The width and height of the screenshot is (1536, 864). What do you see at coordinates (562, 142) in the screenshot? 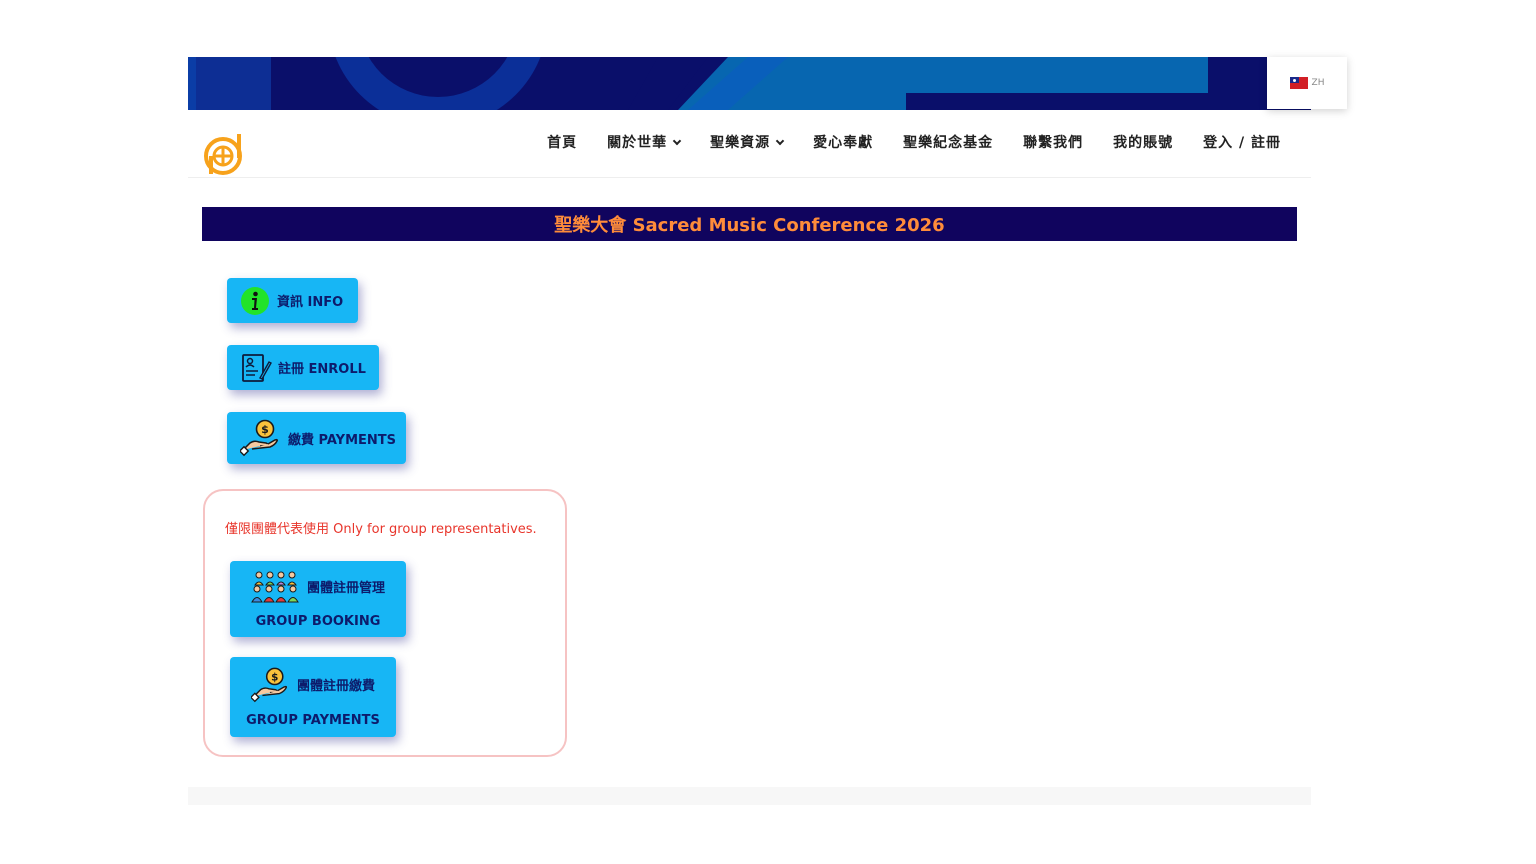
I see `nav-item-home: 首頁` at bounding box center [562, 142].